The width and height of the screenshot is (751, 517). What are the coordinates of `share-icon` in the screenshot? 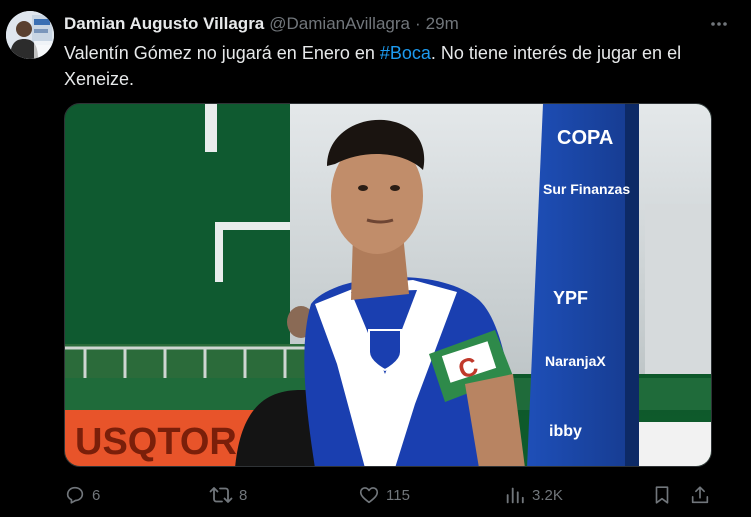 It's located at (700, 495).